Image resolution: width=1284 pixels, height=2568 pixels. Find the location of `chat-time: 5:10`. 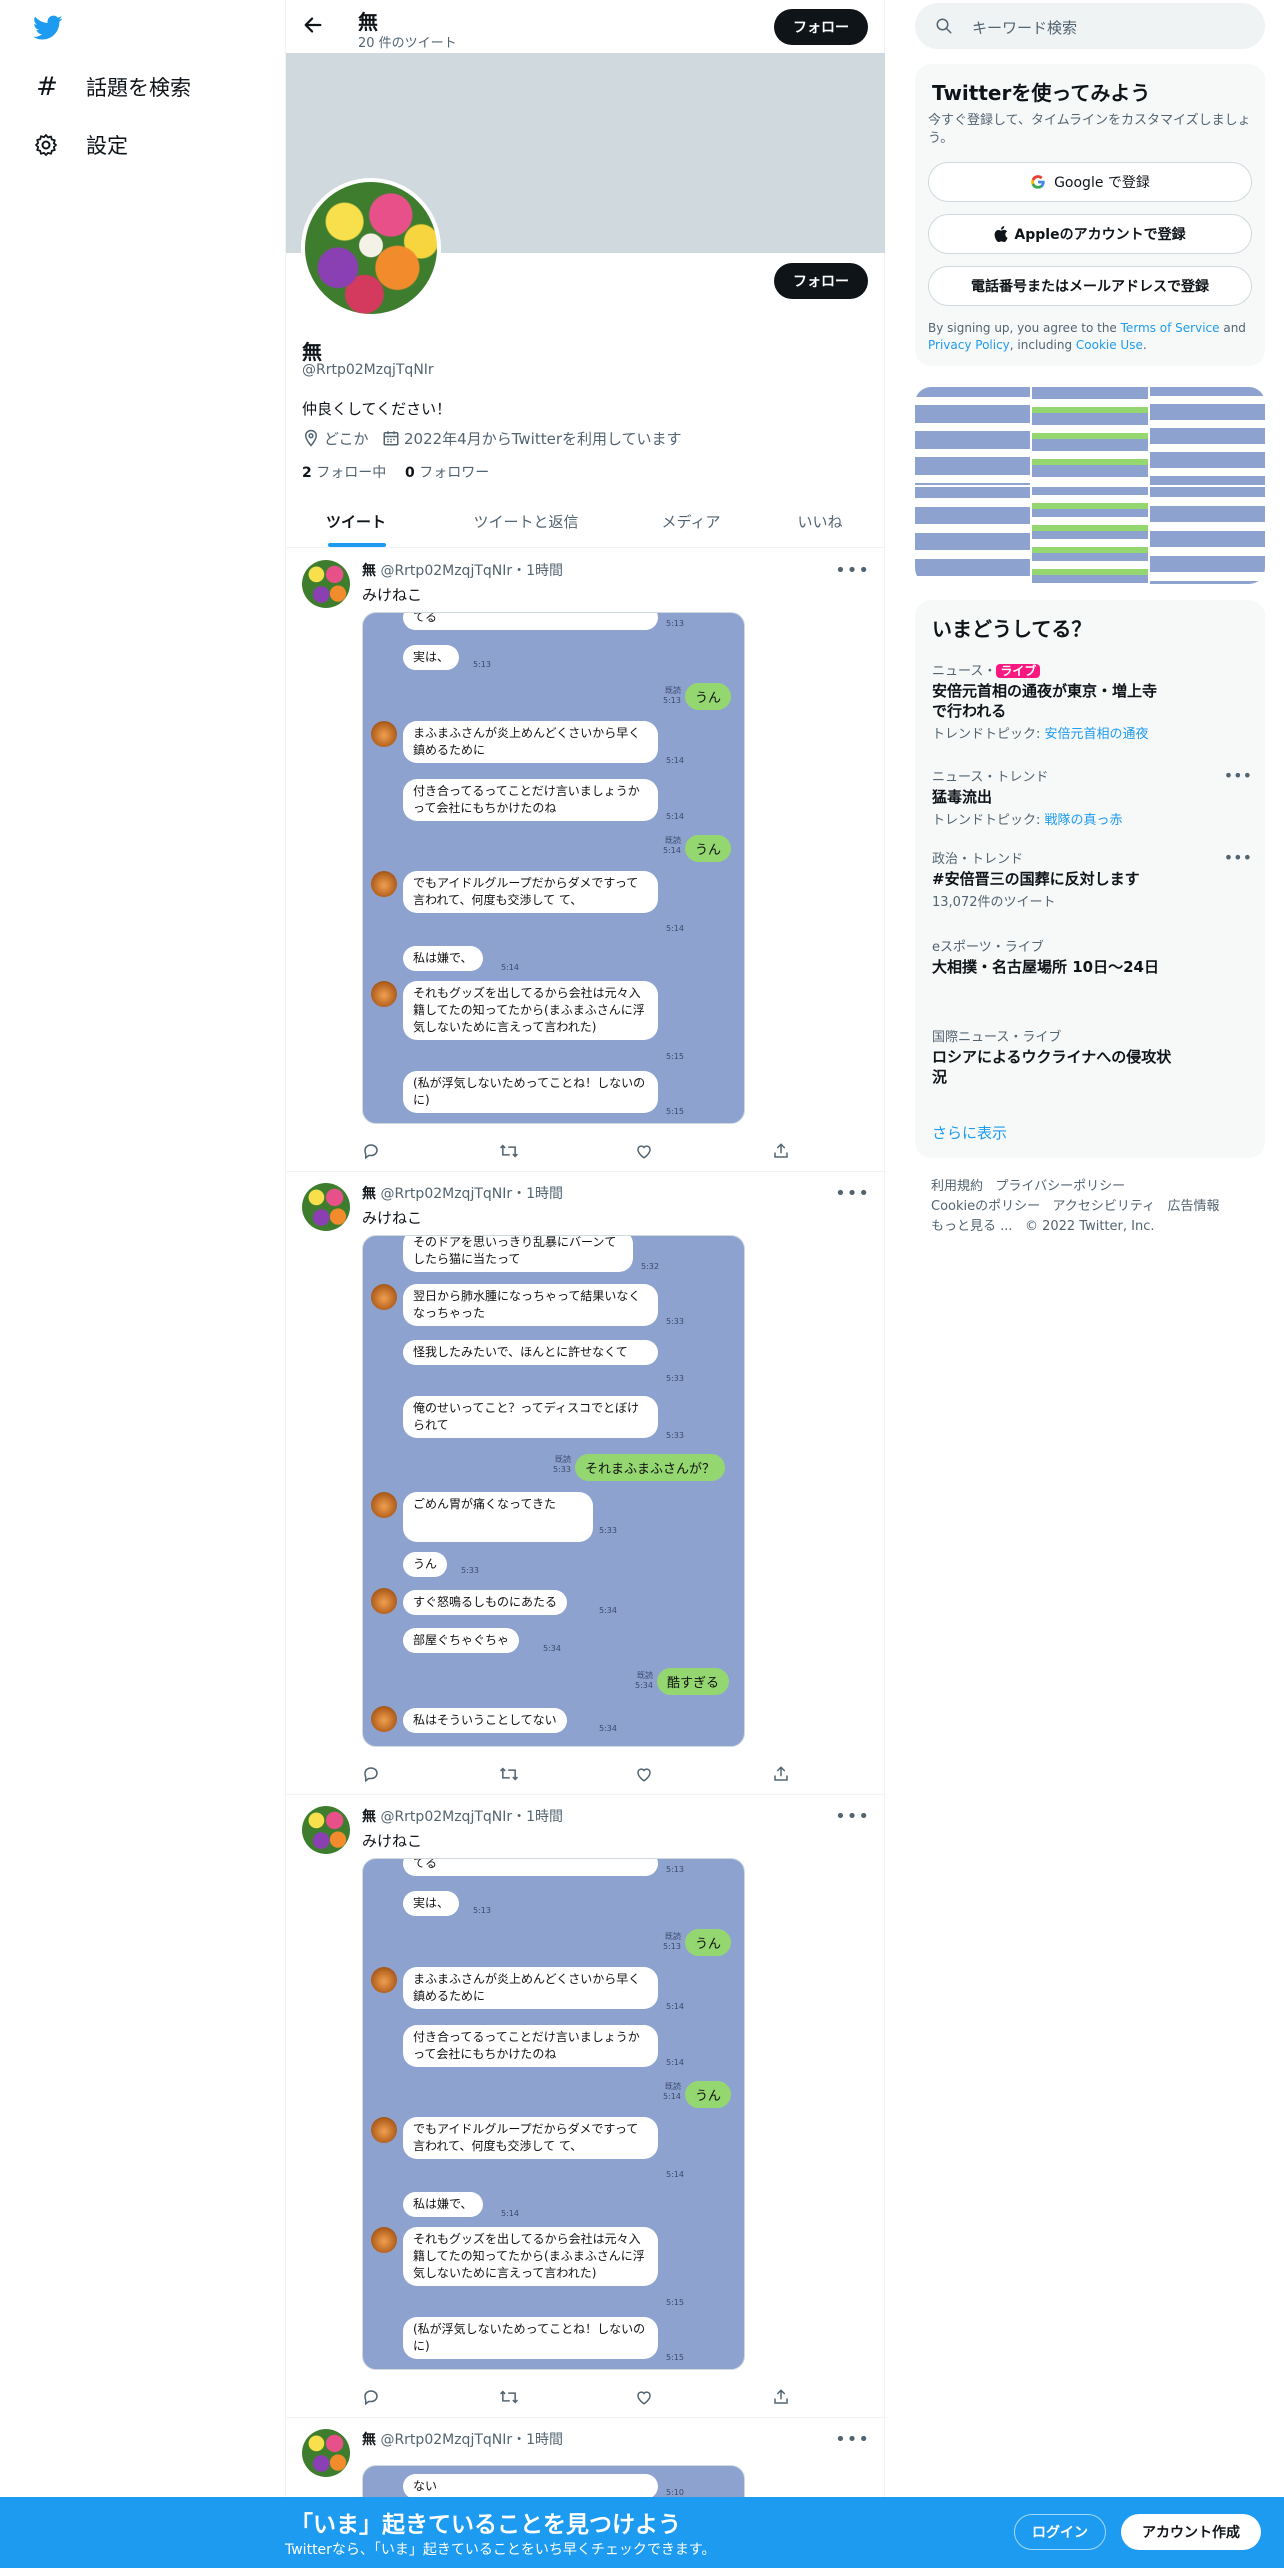

chat-time: 5:10 is located at coordinates (675, 2492).